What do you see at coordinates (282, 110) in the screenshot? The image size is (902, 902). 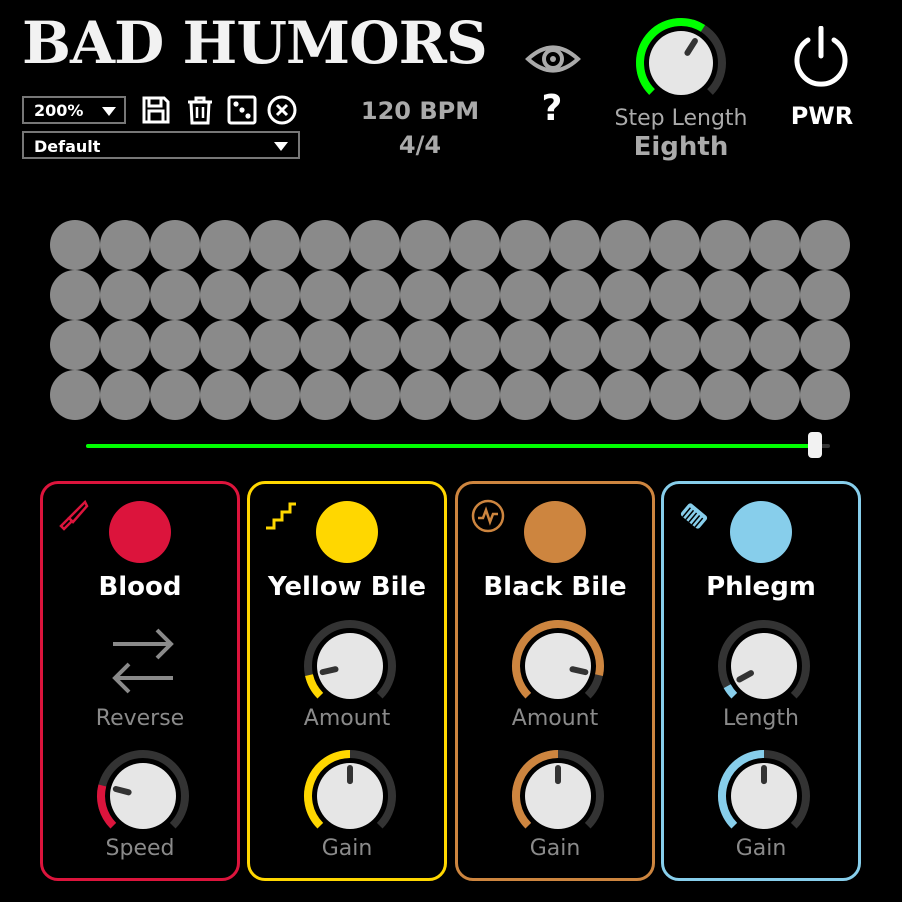 I see `close-icon` at bounding box center [282, 110].